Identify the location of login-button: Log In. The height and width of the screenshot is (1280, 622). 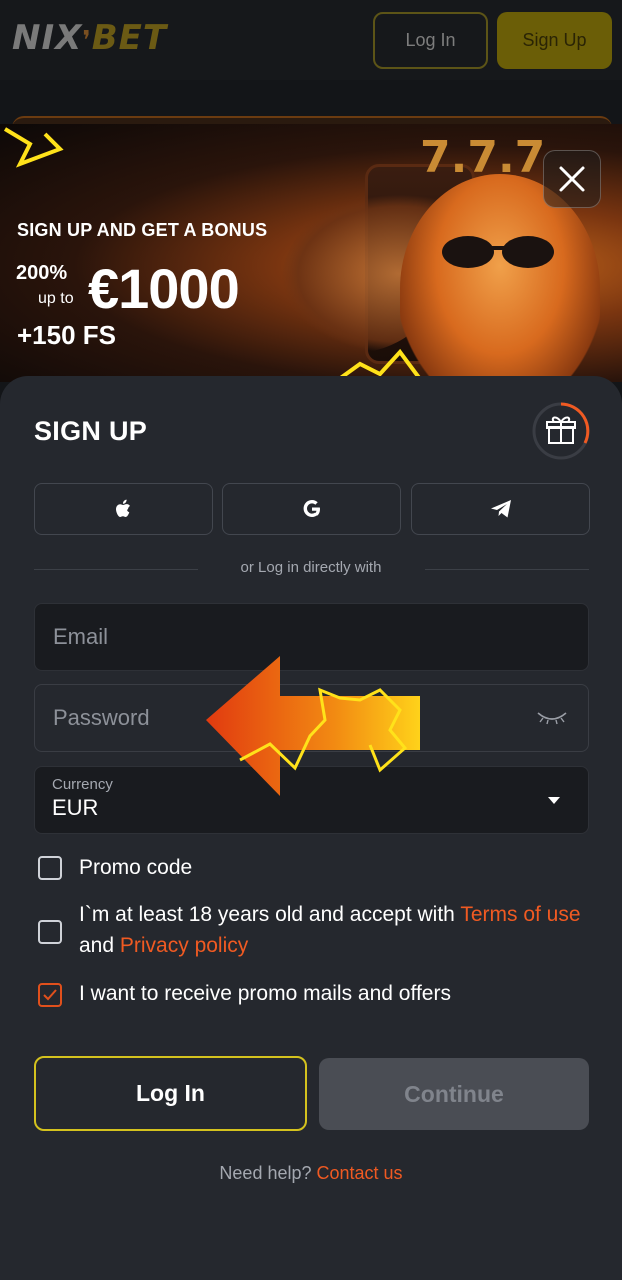
(170, 1093).